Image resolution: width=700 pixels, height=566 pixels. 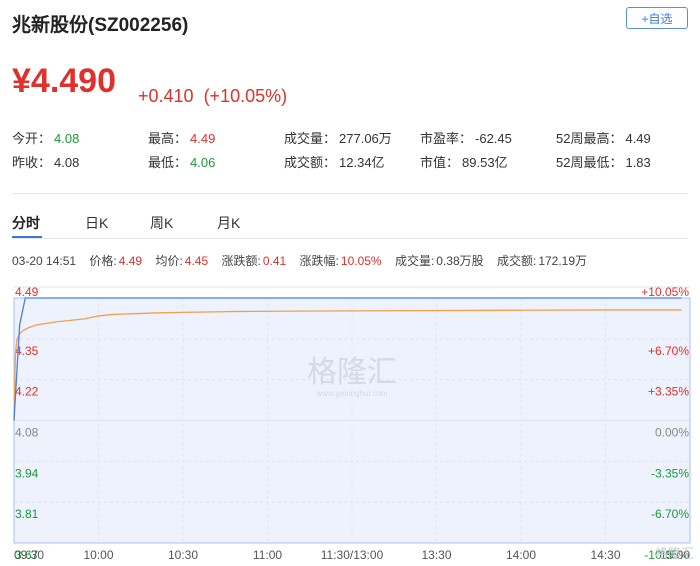 I want to click on y-tick-label-right: +6.70%, so click(x=668, y=351).